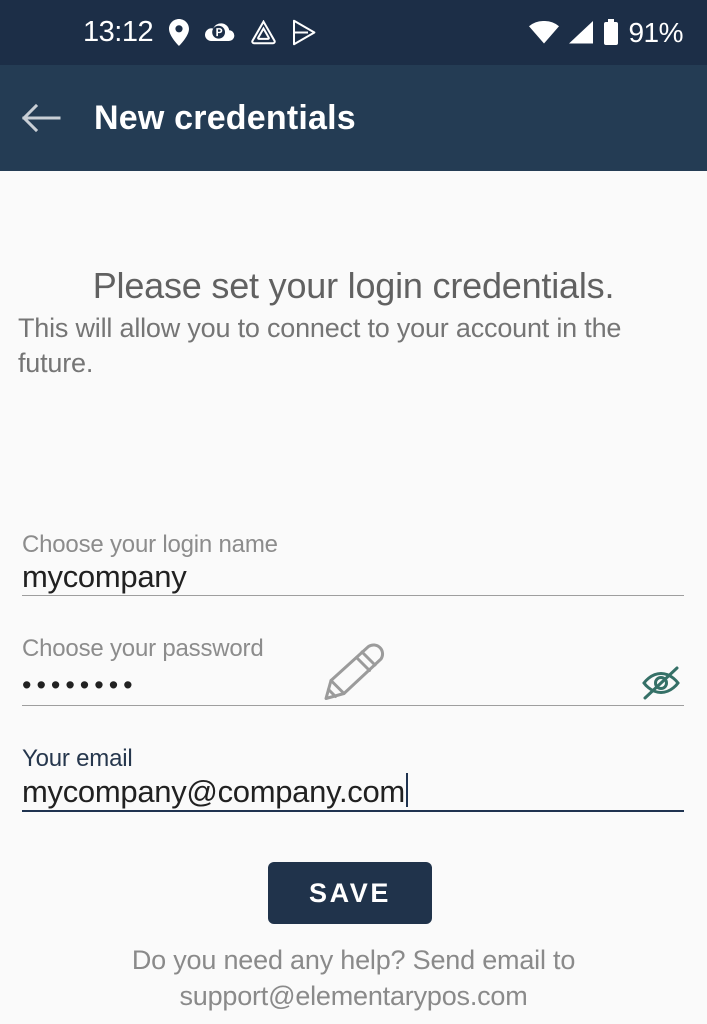 Image resolution: width=707 pixels, height=1024 pixels. What do you see at coordinates (213, 791) in the screenshot?
I see `email-input: mycompany@company.com` at bounding box center [213, 791].